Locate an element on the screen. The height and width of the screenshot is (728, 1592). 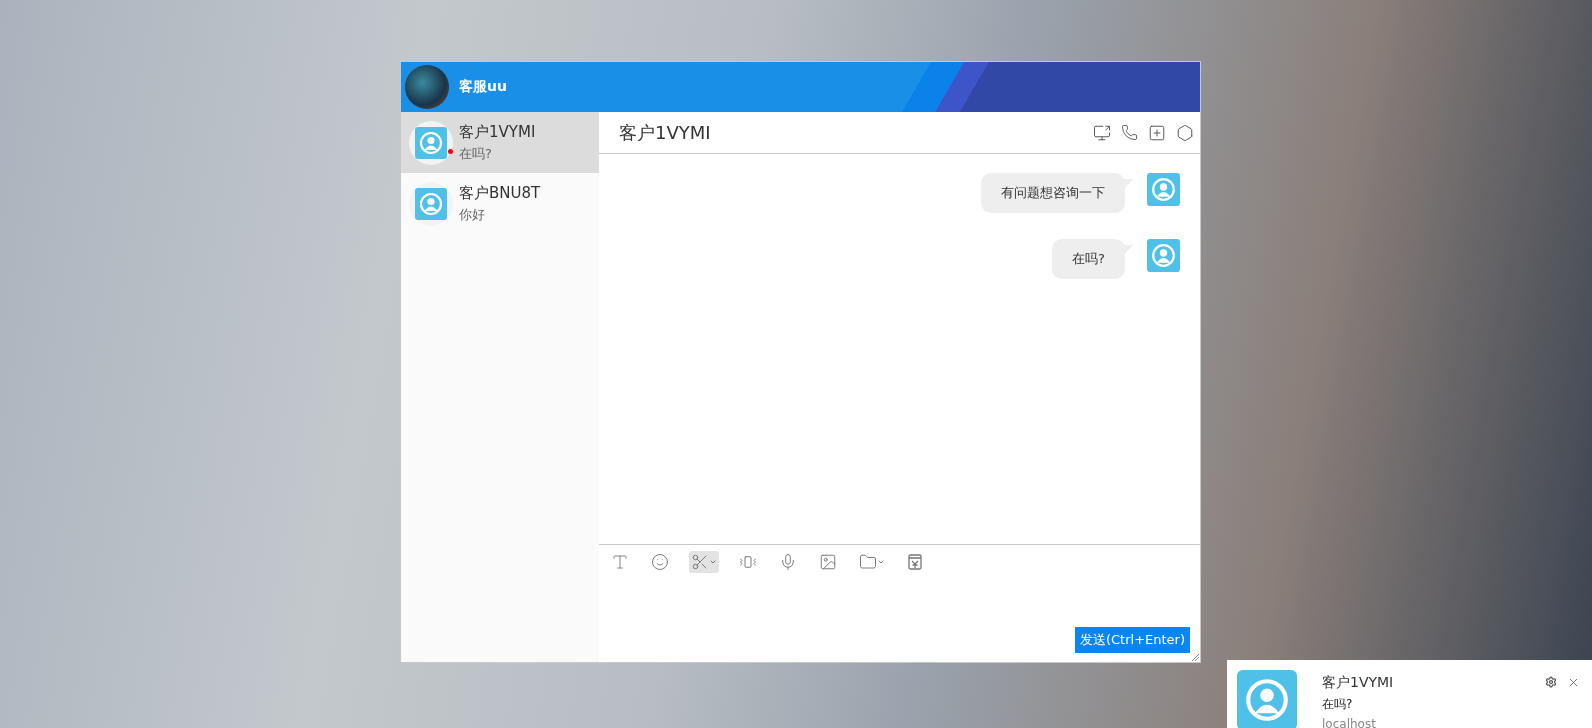
notification-message: 在吗? is located at coordinates (1338, 704).